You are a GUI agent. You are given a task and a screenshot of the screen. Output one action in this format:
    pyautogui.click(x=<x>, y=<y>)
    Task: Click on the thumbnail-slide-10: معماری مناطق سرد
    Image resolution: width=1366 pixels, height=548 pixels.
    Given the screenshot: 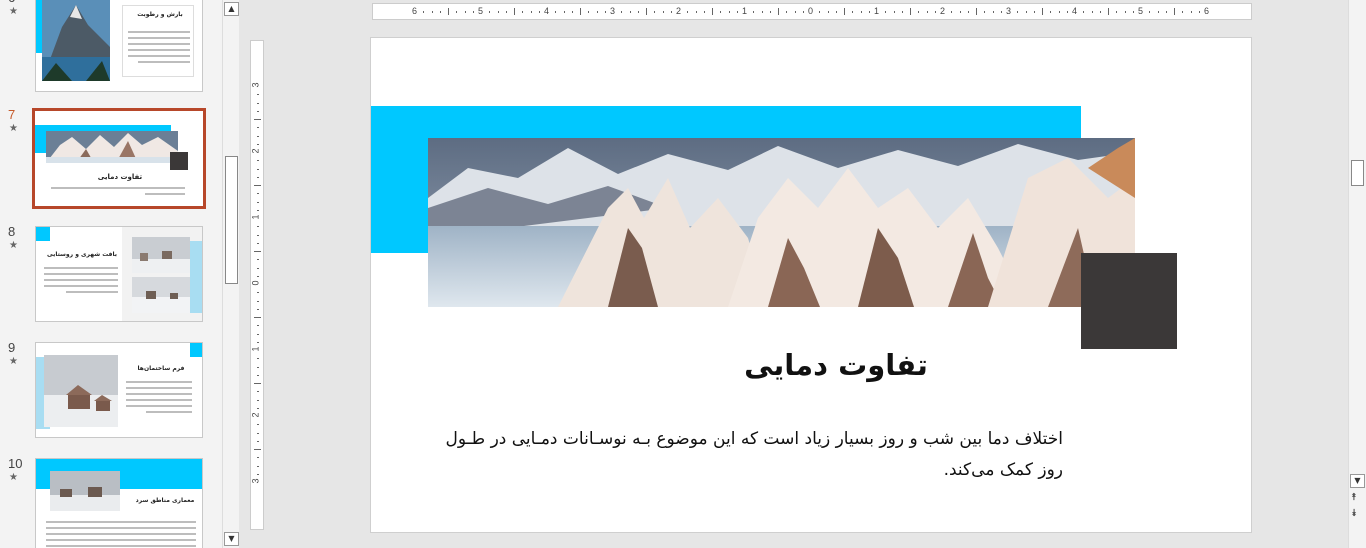 What is the action you would take?
    pyautogui.click(x=119, y=503)
    